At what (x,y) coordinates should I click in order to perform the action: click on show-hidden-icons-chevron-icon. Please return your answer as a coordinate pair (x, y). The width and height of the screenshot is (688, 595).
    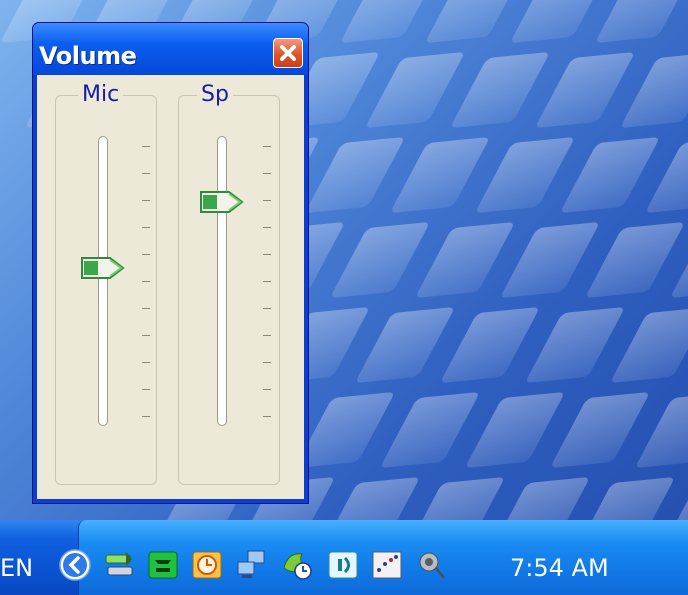
    Looking at the image, I should click on (75, 565).